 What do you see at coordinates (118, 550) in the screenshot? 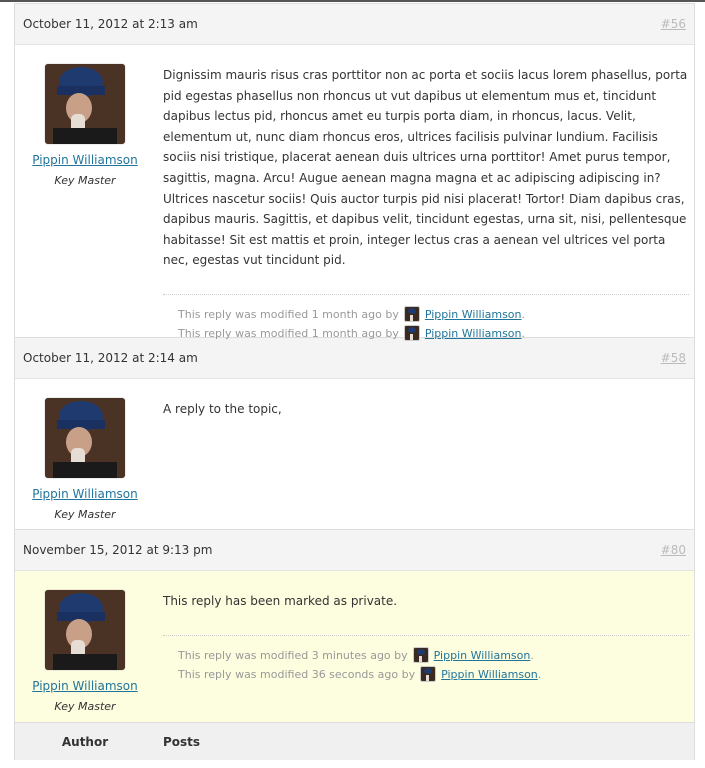
I see `reply-date: November 15, 2012 at 9:13 pm` at bounding box center [118, 550].